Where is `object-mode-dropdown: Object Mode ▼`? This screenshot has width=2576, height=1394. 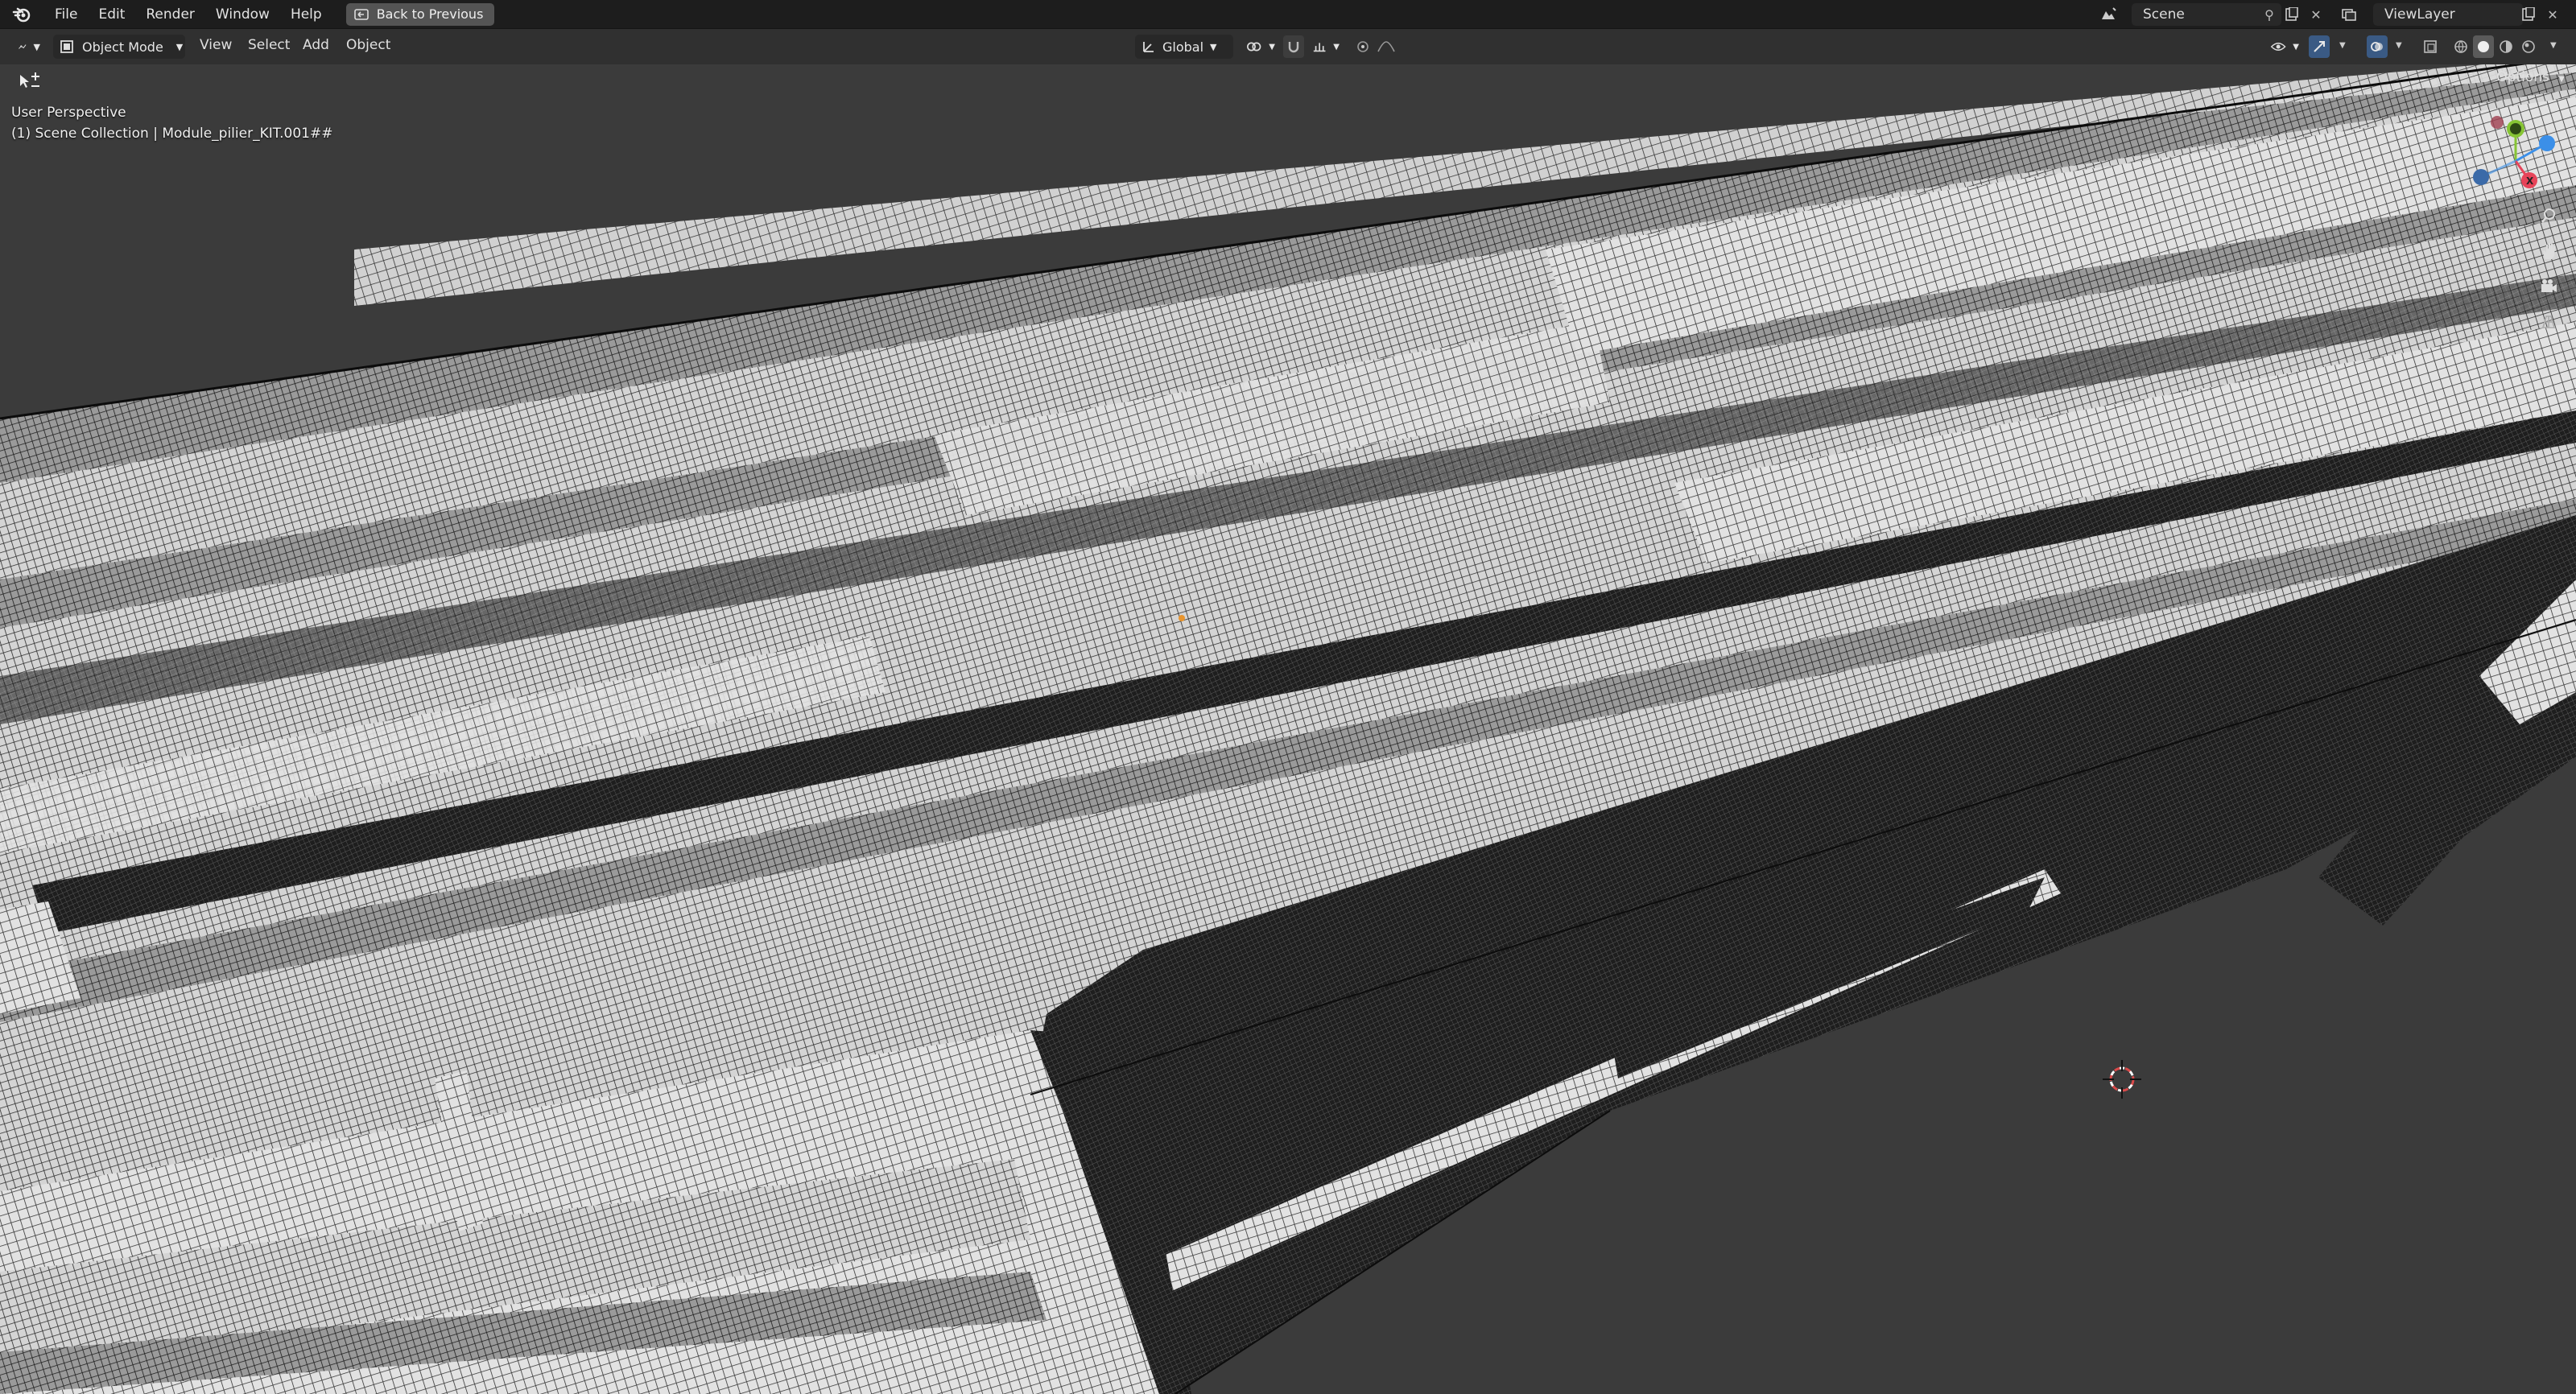 object-mode-dropdown: Object Mode ▼ is located at coordinates (119, 47).